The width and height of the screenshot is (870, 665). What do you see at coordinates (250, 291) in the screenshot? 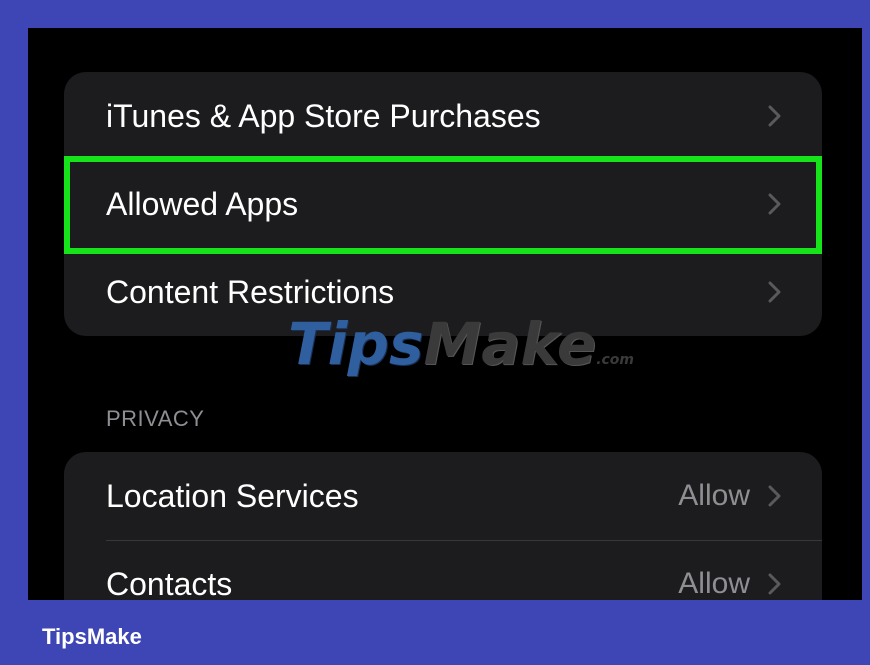
I see `row-label: Content Restrictions` at bounding box center [250, 291].